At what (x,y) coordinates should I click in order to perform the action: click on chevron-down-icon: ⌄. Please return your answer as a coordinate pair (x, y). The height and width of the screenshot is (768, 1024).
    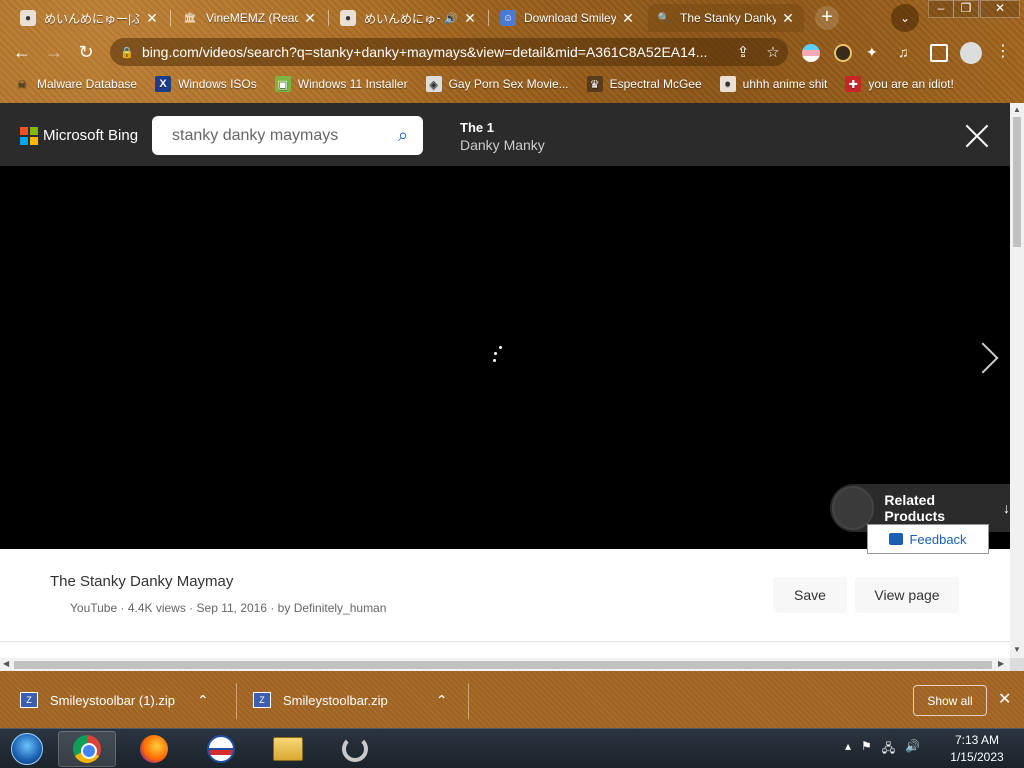
    Looking at the image, I should click on (905, 18).